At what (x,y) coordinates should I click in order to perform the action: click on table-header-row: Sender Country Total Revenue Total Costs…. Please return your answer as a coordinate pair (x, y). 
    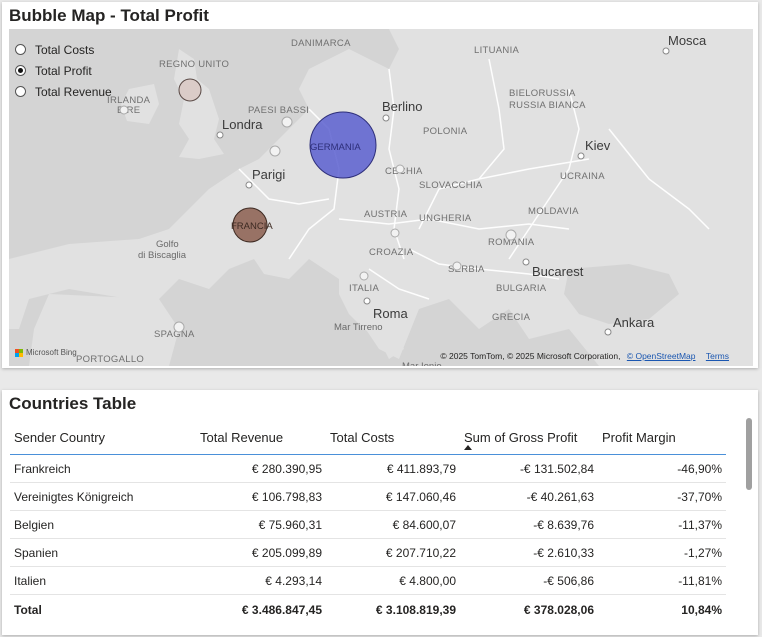
    Looking at the image, I should click on (368, 437).